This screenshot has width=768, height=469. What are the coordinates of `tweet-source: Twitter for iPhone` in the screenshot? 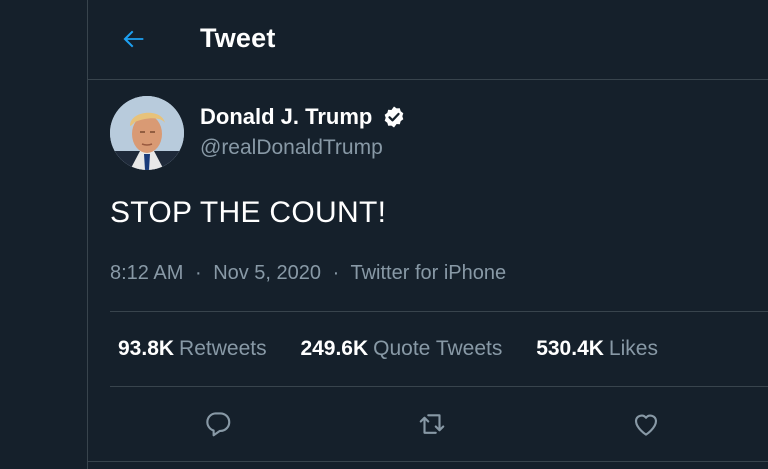 It's located at (428, 273).